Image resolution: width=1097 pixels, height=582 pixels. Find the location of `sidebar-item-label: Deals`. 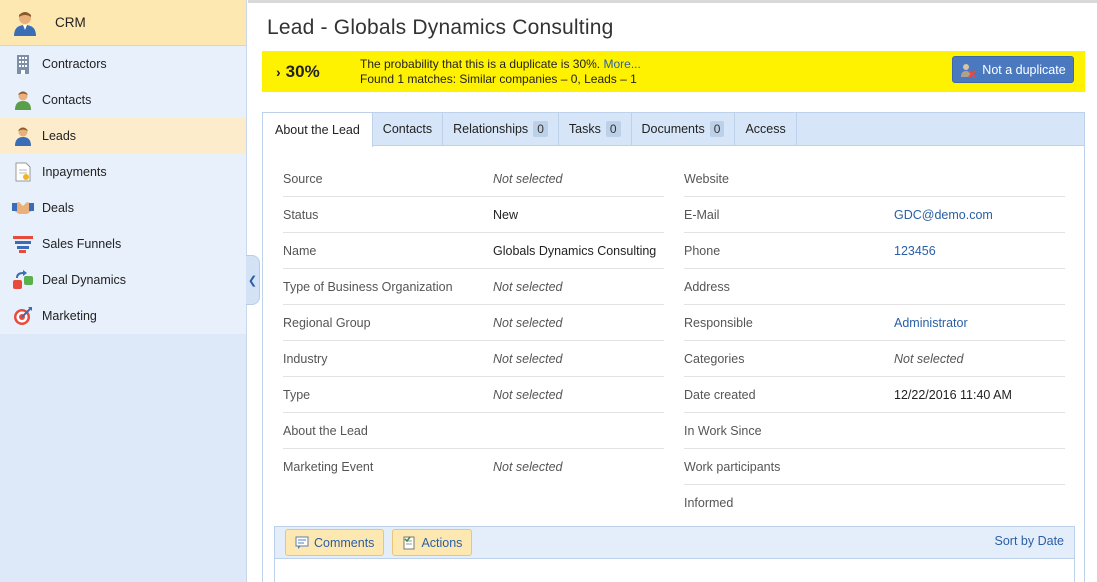

sidebar-item-label: Deals is located at coordinates (58, 208).